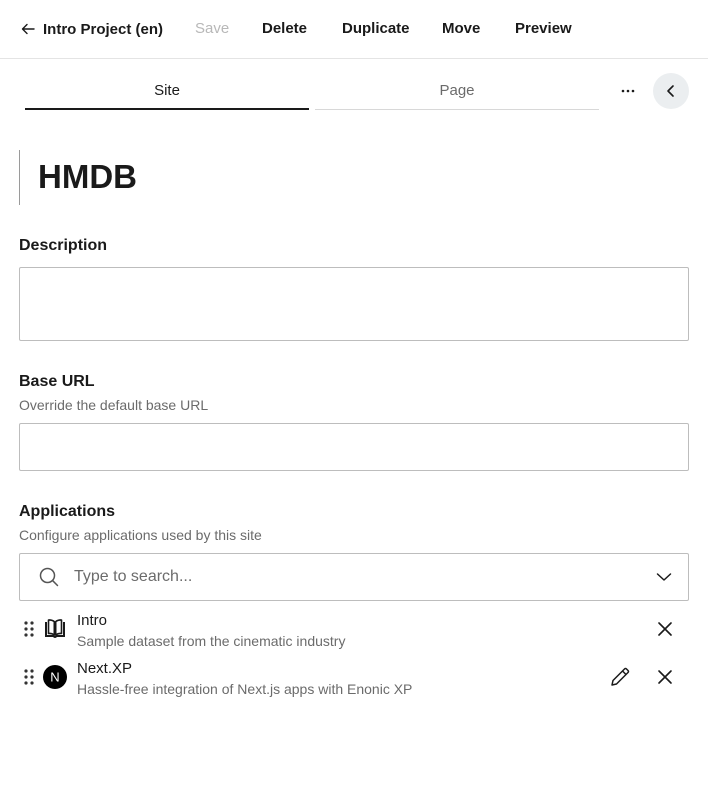  I want to click on tab-site: Site, so click(167, 91).